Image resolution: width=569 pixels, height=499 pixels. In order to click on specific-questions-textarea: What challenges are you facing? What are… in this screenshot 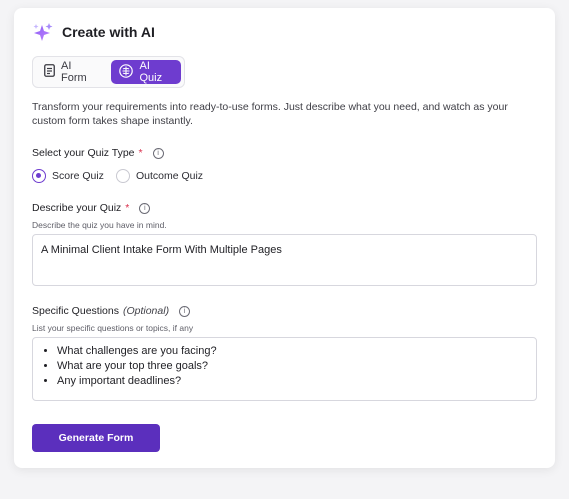, I will do `click(284, 369)`.